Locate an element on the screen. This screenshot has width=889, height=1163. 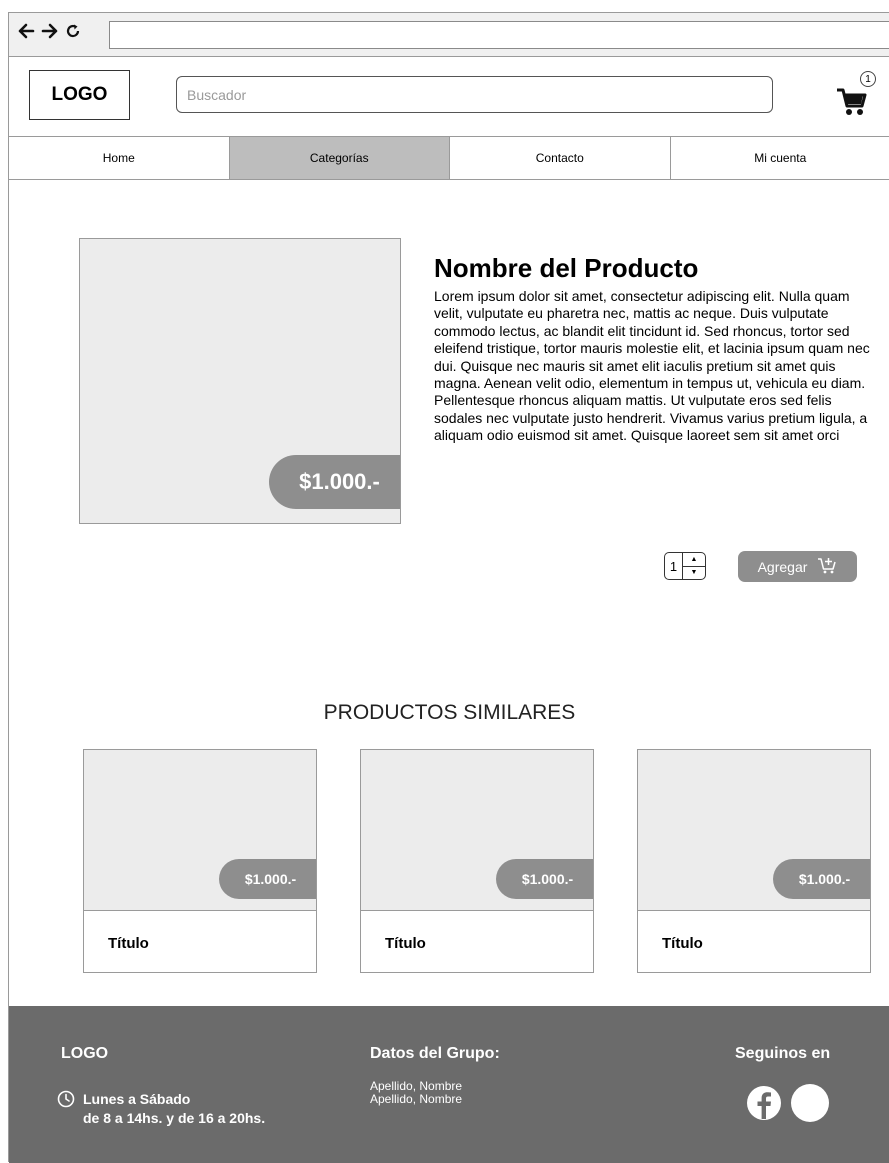
cart-add-icon is located at coordinates (827, 566).